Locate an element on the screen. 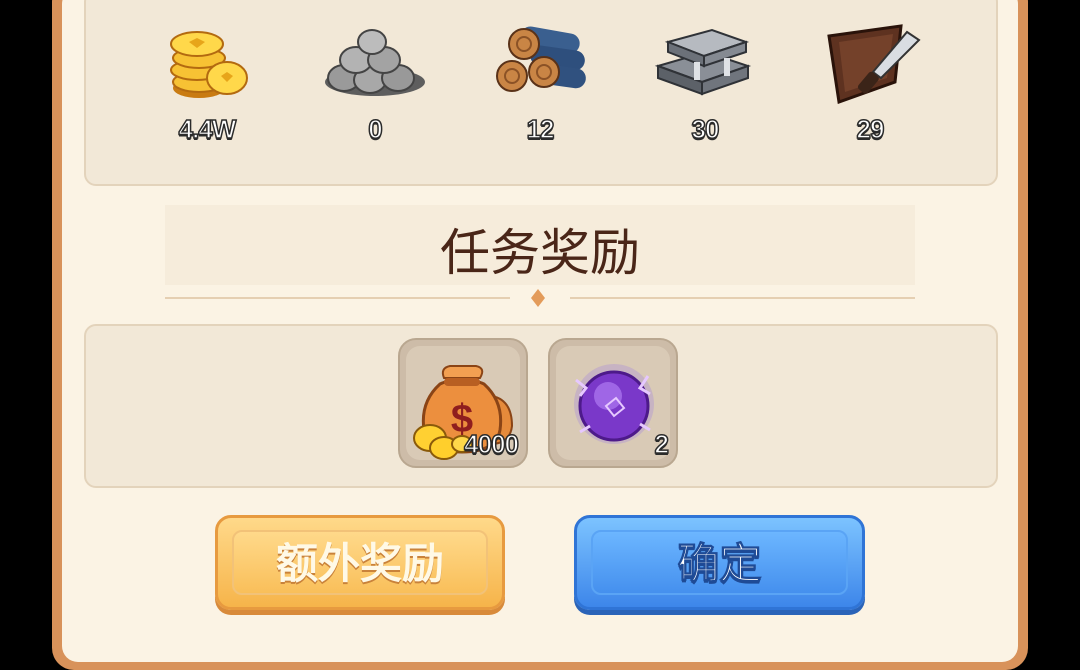  resource-iron-value: 30 is located at coordinates (705, 129).